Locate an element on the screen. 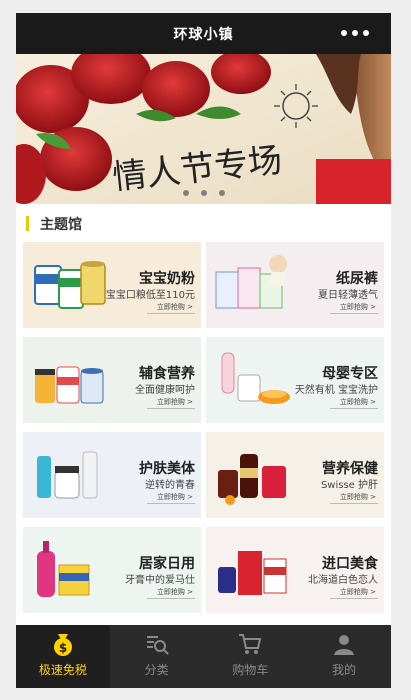 The height and width of the screenshot is (700, 411). tile-imported-food: 进口美食 北海道白色恋人 立即抢购 > is located at coordinates (295, 570).